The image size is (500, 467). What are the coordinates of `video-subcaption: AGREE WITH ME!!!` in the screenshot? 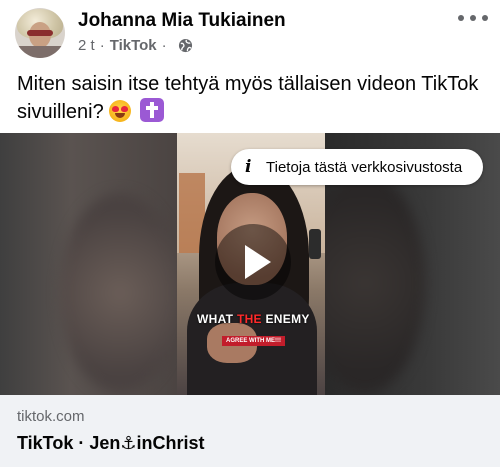 It's located at (253, 341).